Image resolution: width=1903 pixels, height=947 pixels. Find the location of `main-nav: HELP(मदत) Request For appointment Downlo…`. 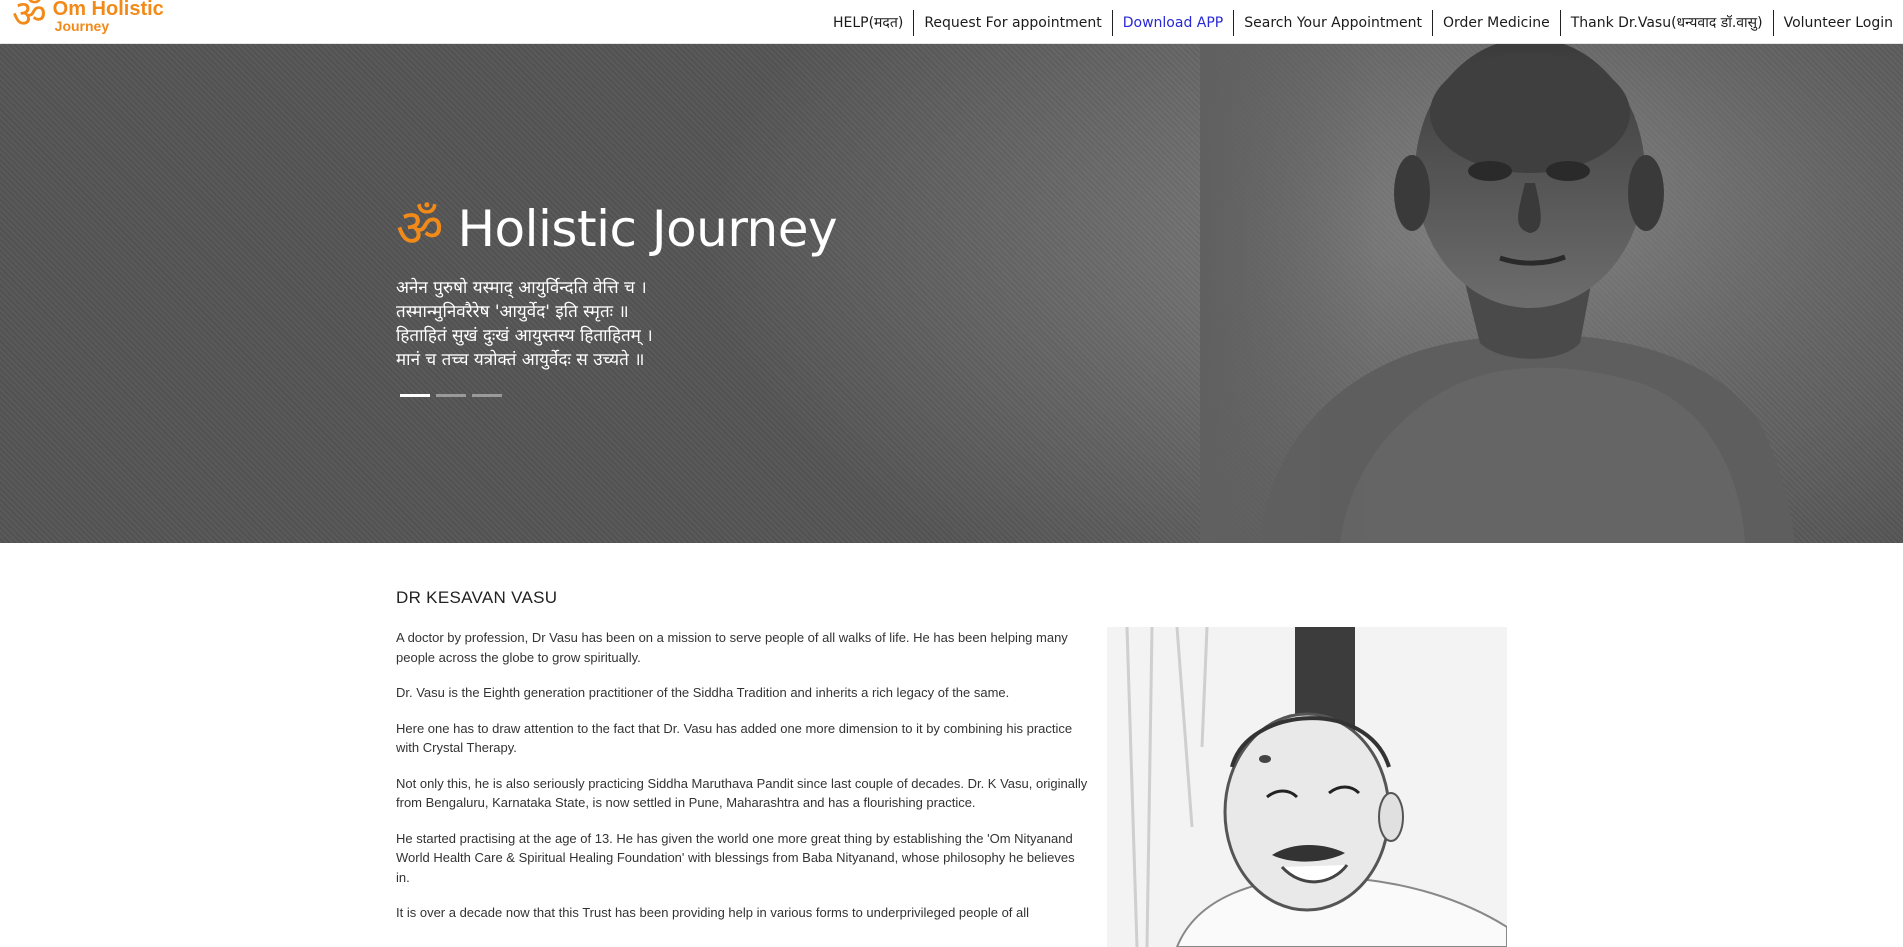

main-nav: HELP(मदत) Request For appointment Downlo… is located at coordinates (1363, 23).